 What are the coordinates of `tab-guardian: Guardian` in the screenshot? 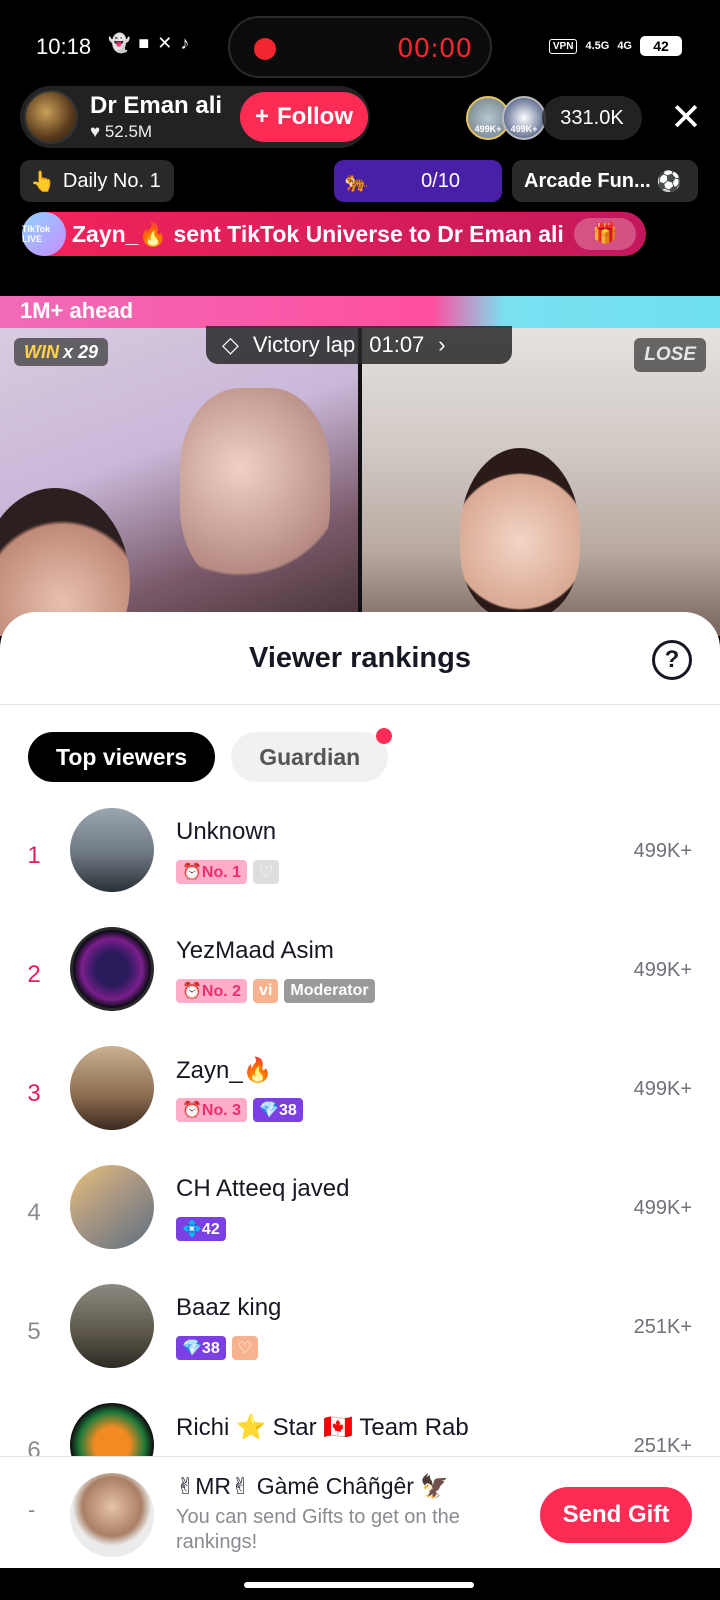 It's located at (312, 755).